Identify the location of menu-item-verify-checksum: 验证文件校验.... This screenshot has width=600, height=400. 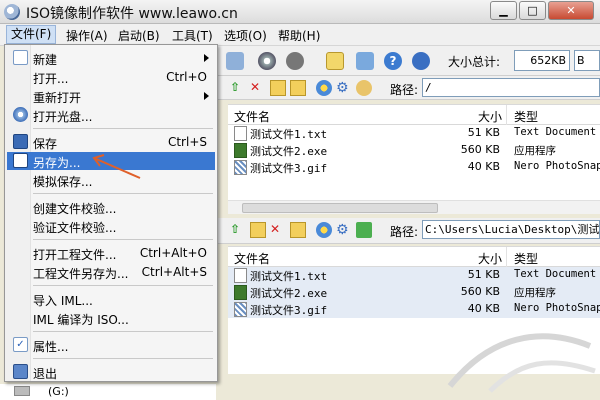
(111, 226).